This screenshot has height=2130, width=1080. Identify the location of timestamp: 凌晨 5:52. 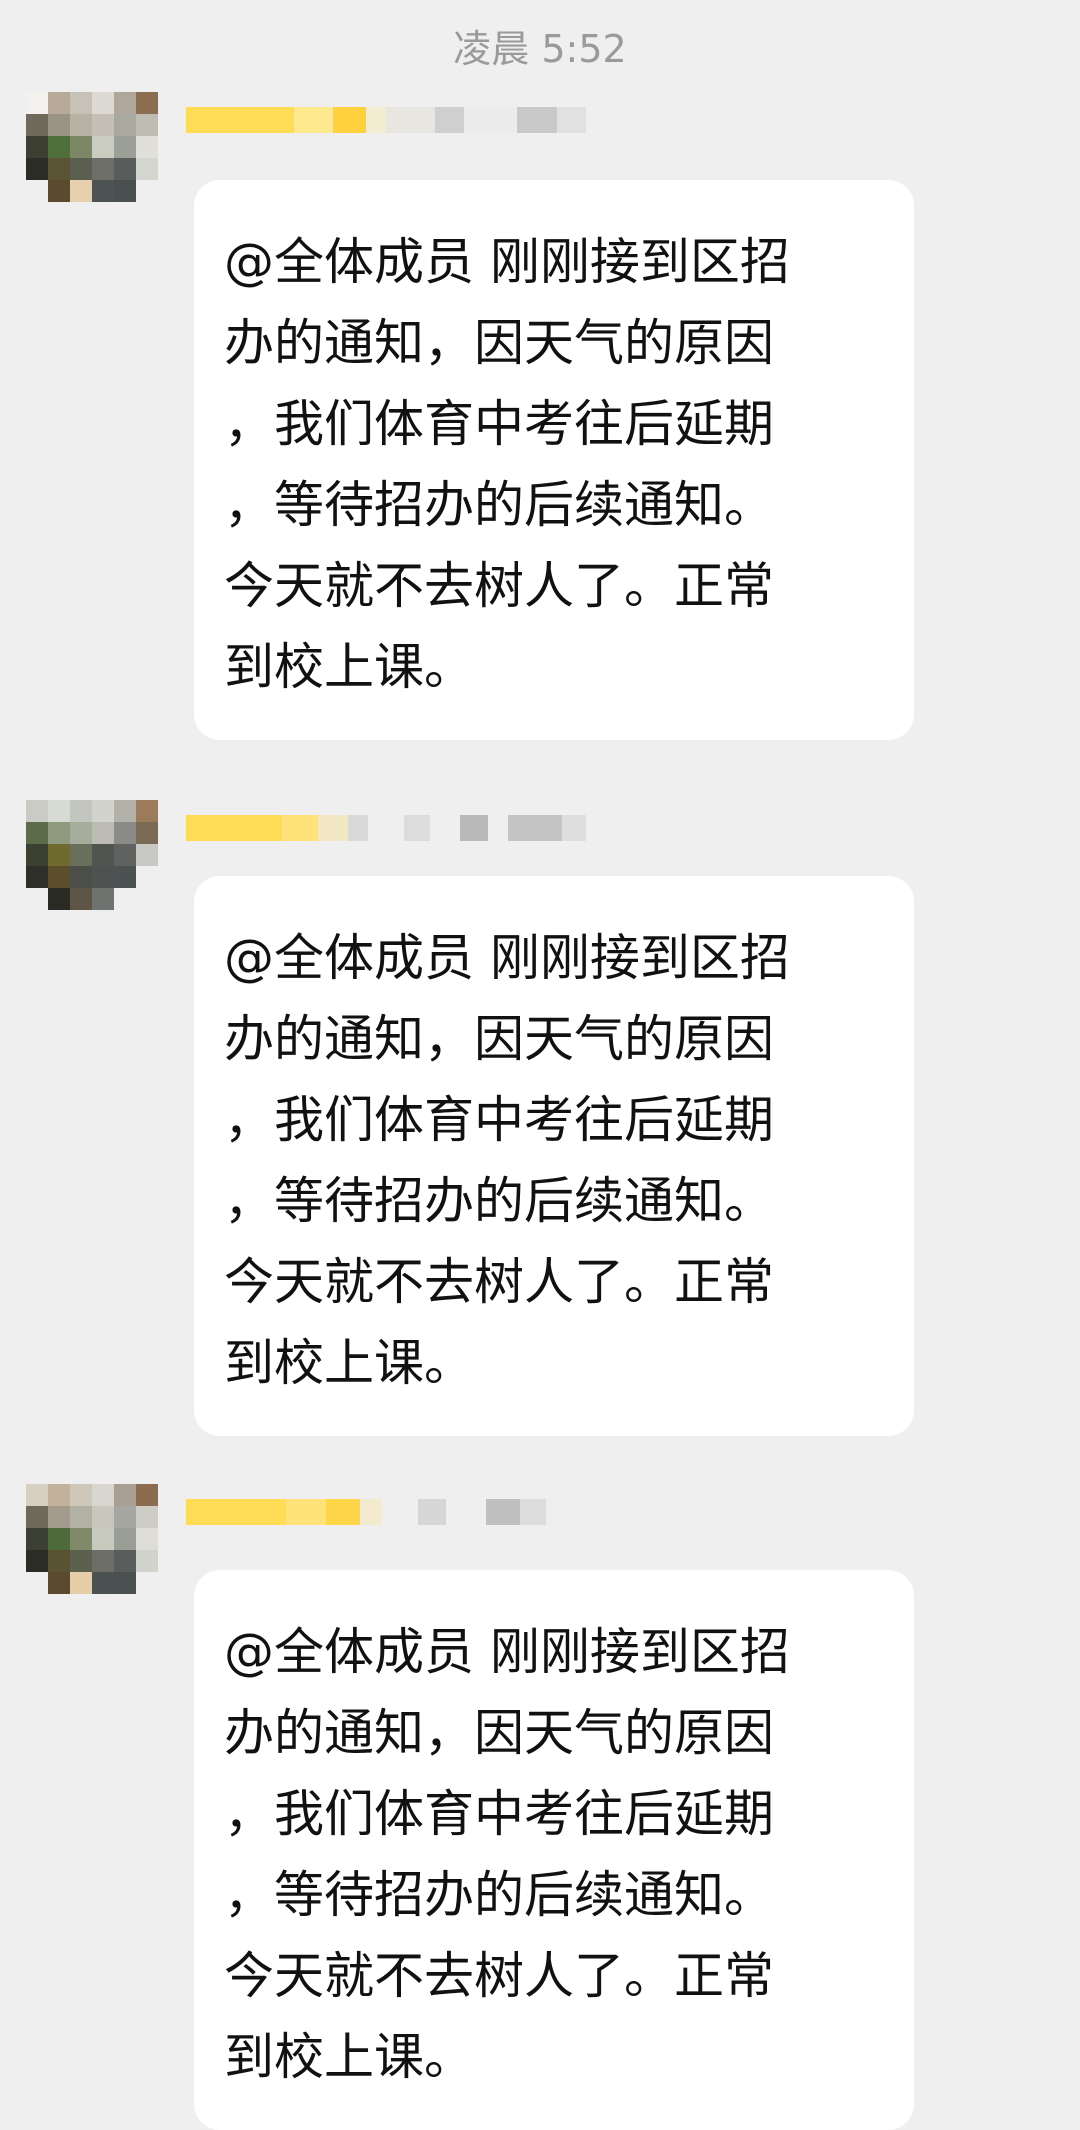
(540, 49).